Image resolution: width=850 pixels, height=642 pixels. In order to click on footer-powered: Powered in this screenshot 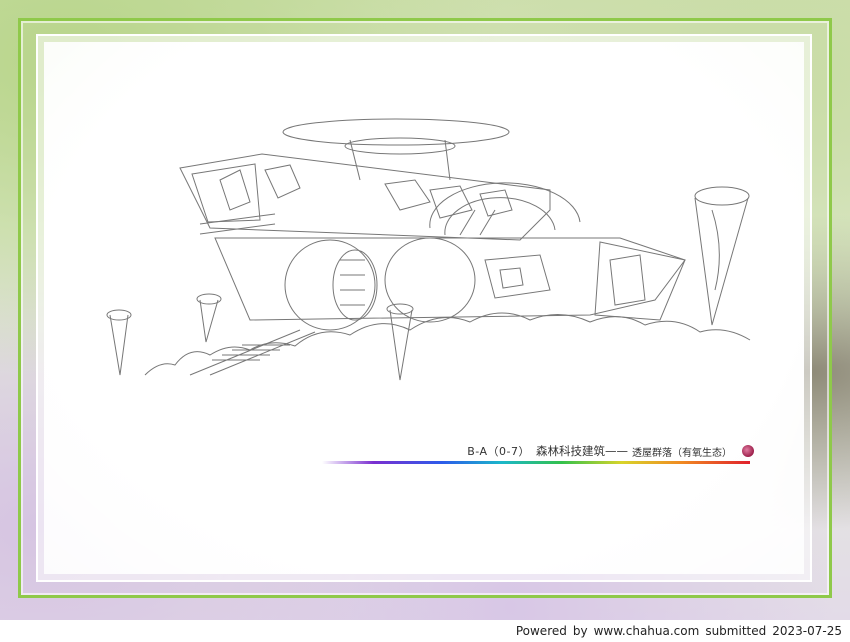, I will do `click(541, 631)`.